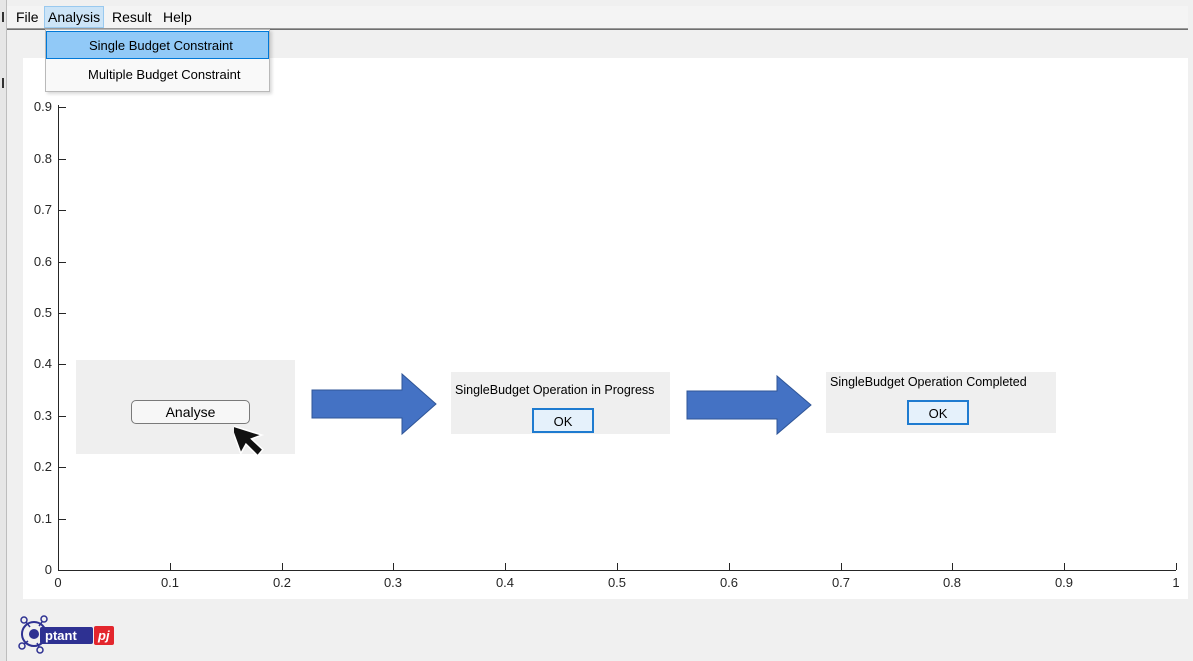 The width and height of the screenshot is (1193, 661). Describe the element at coordinates (42, 415) in the screenshot. I see `y-tick-label: 0.3` at that location.